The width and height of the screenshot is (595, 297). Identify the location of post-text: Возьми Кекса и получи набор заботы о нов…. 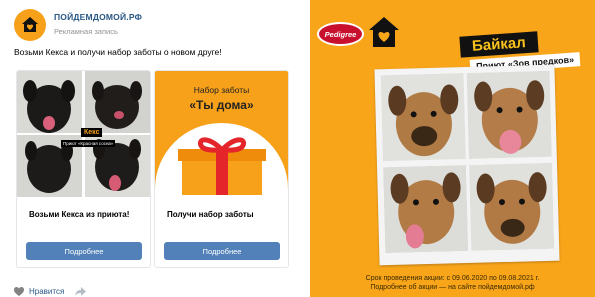
(118, 52).